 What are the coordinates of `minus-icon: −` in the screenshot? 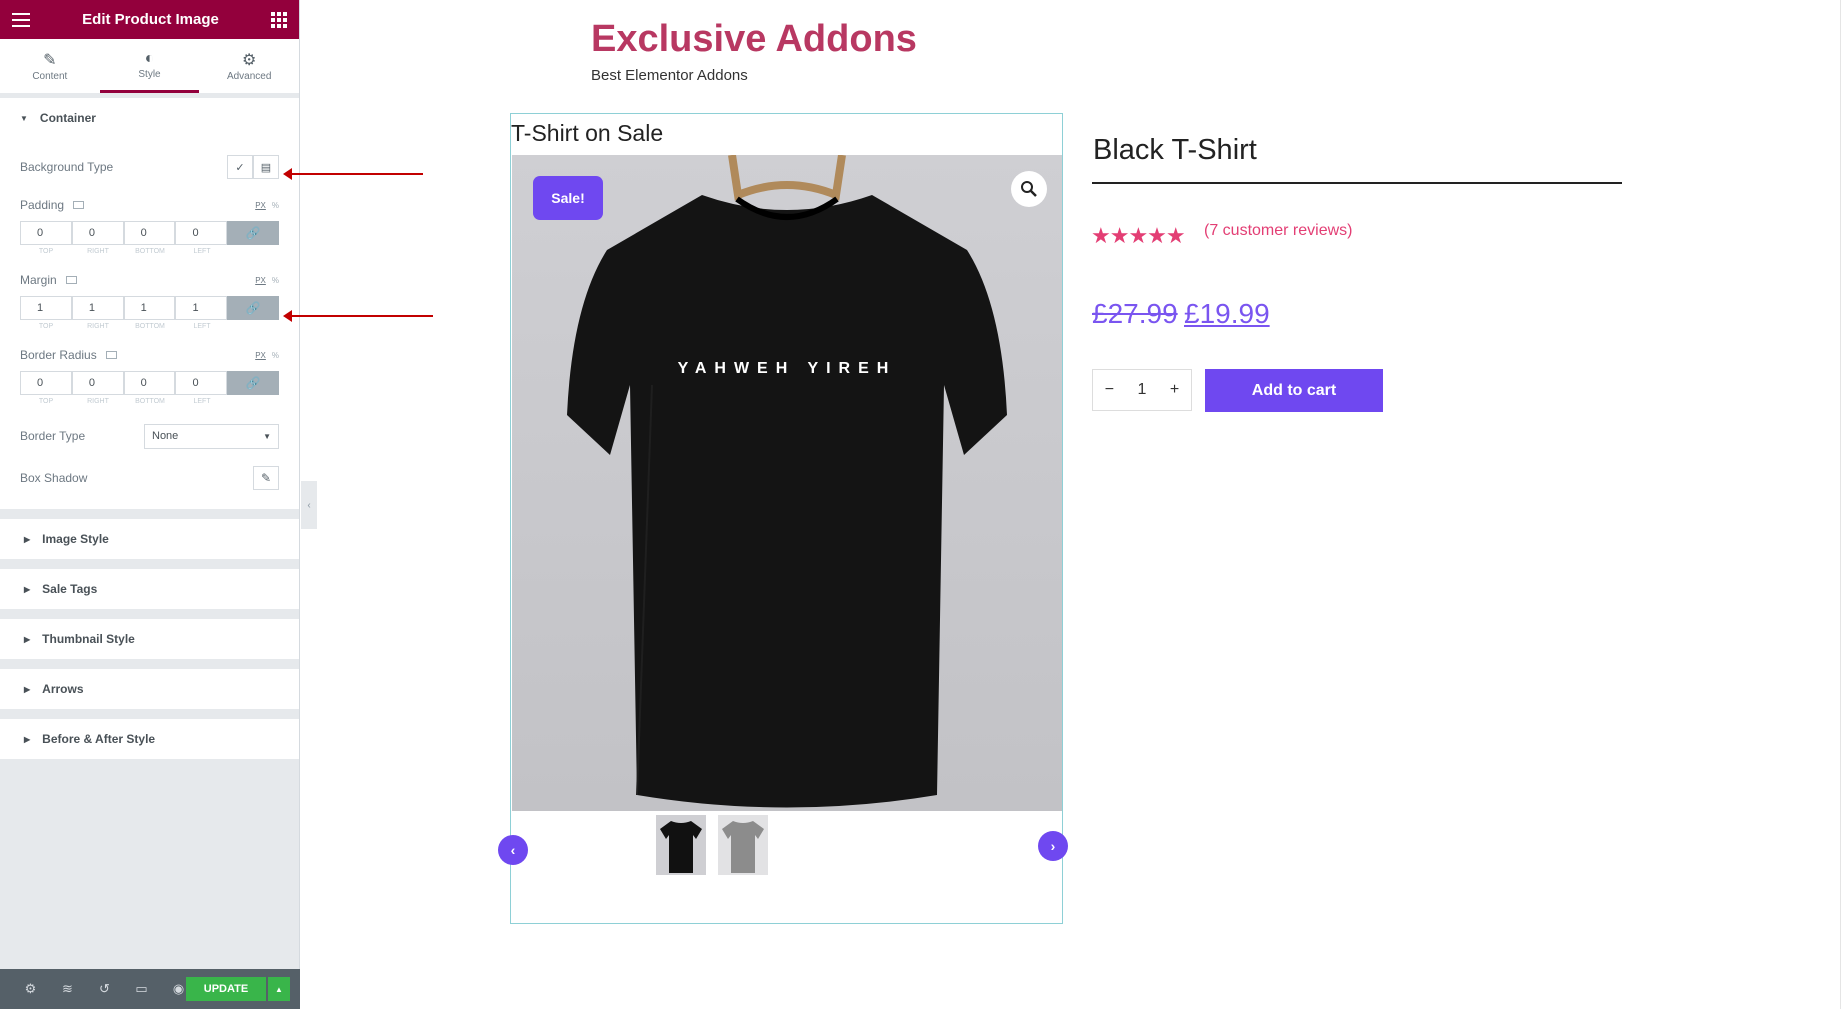 It's located at (1109, 390).